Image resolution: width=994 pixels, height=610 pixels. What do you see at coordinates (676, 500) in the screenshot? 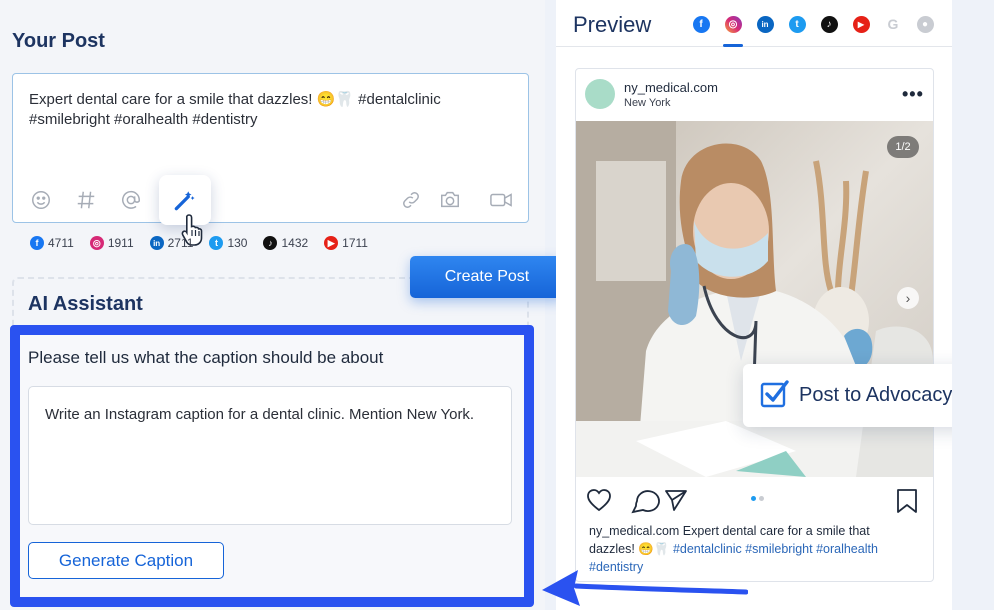
I see `share-icon` at bounding box center [676, 500].